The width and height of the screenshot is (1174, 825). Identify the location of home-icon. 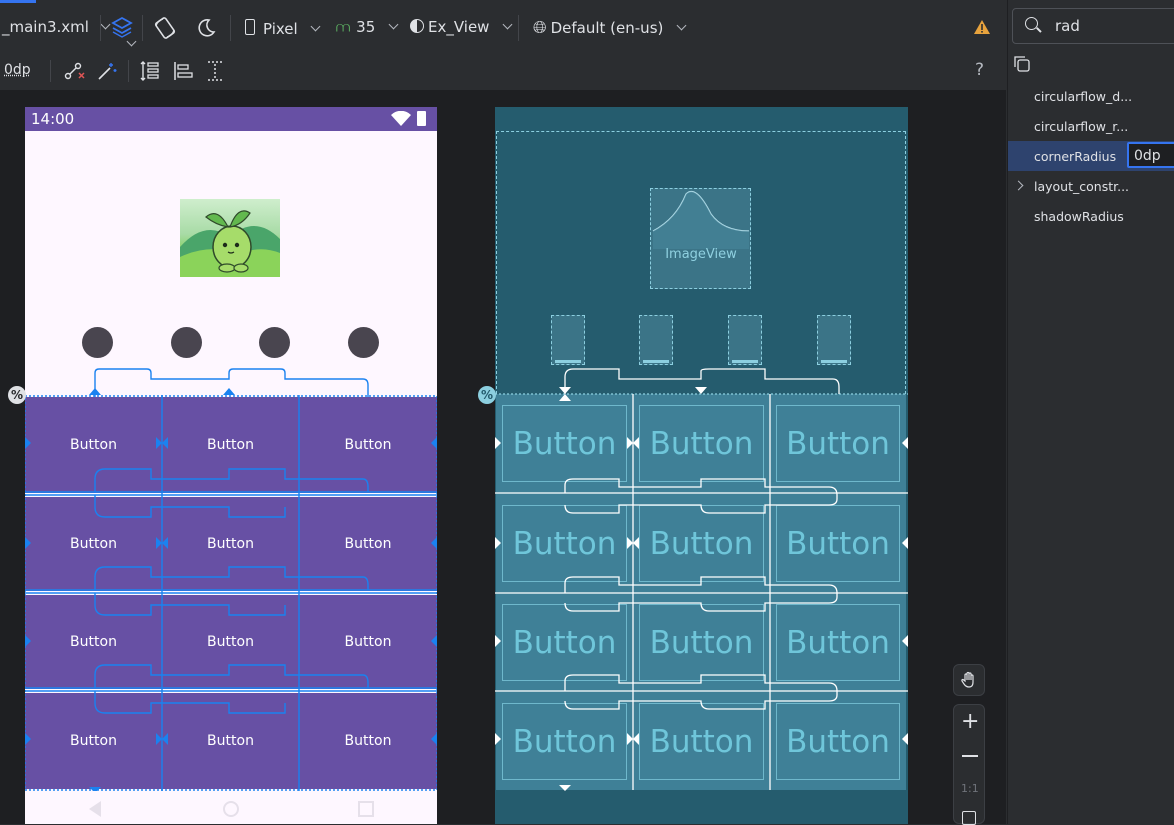
(231, 809).